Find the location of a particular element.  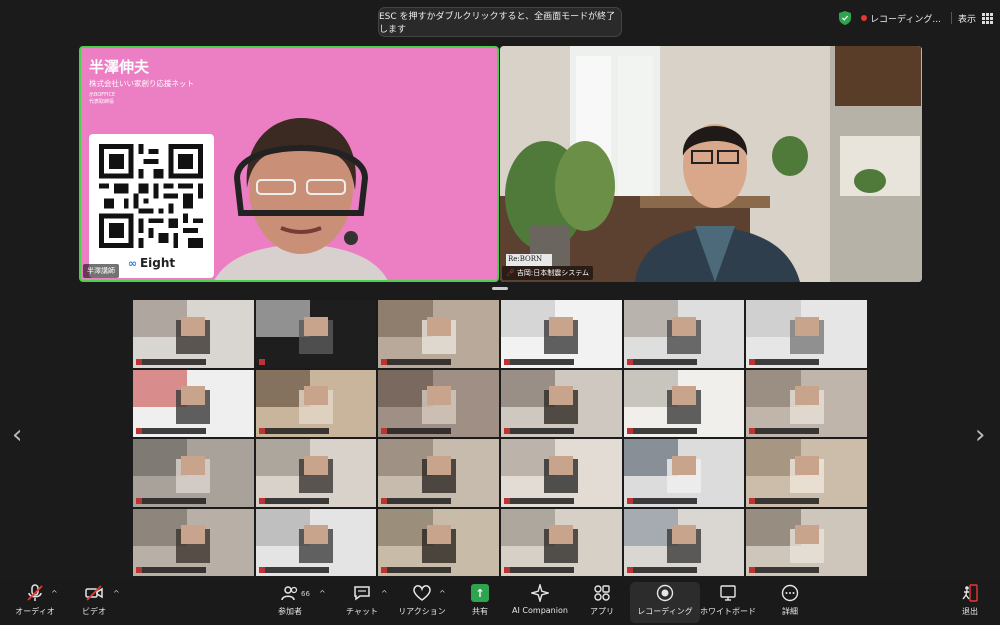

speaker-view-divider-handle is located at coordinates (500, 288).